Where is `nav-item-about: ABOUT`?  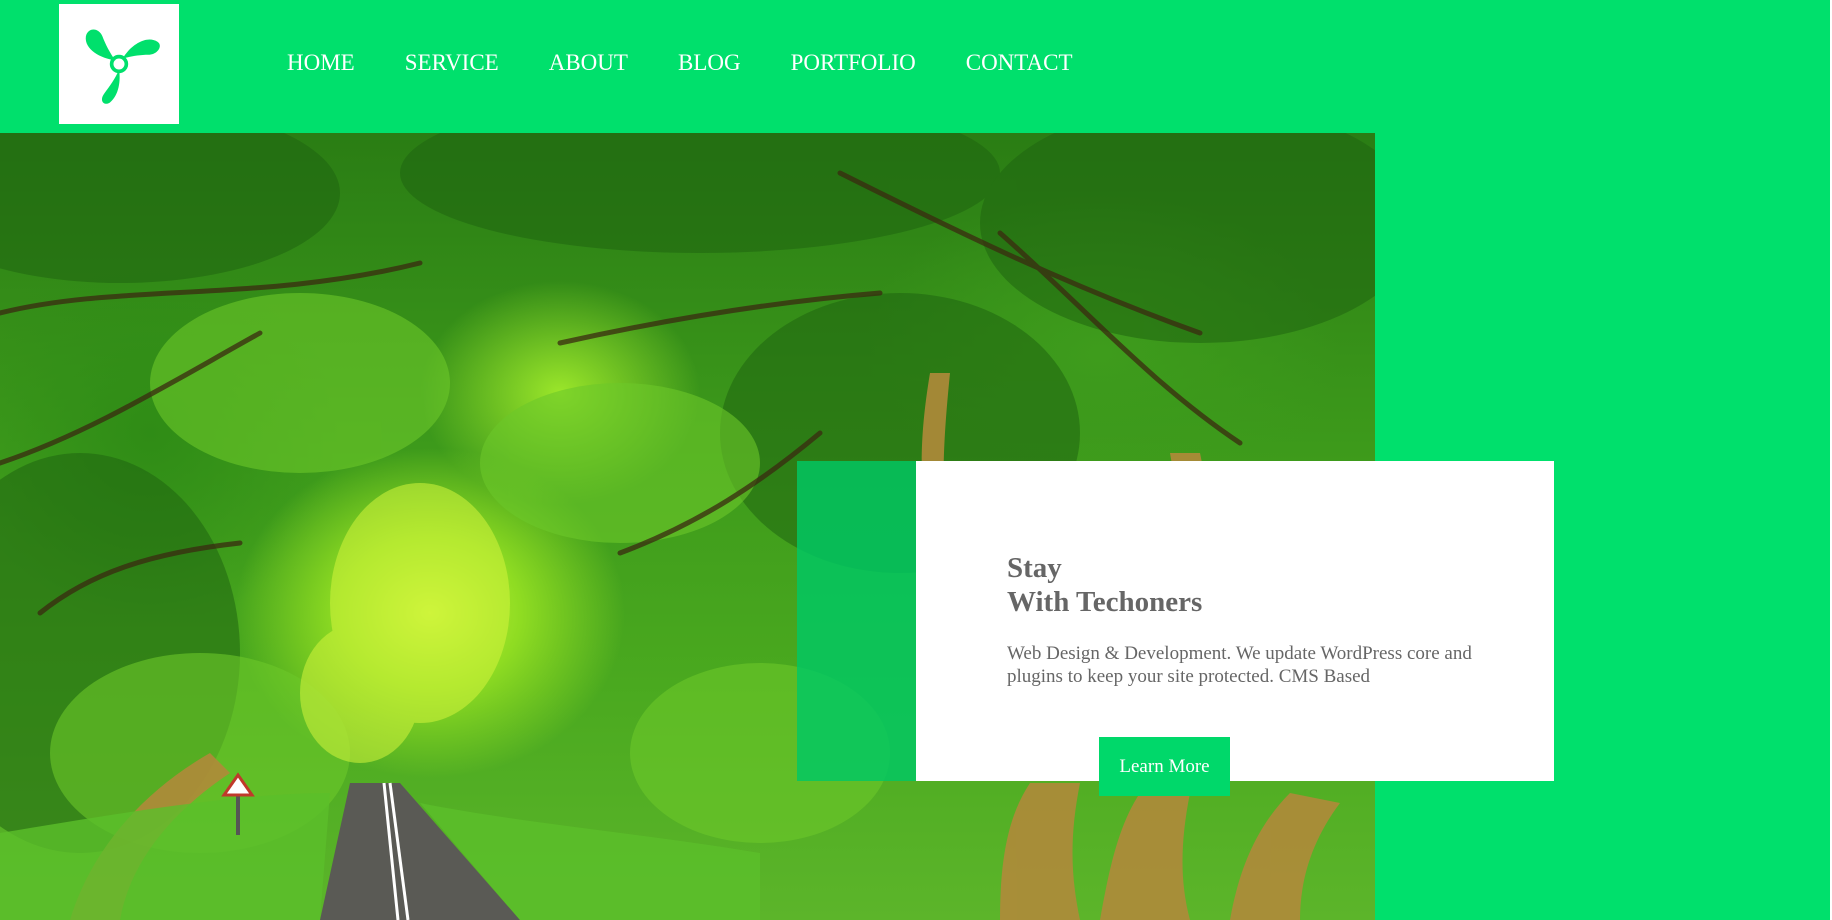
nav-item-about: ABOUT is located at coordinates (613, 63).